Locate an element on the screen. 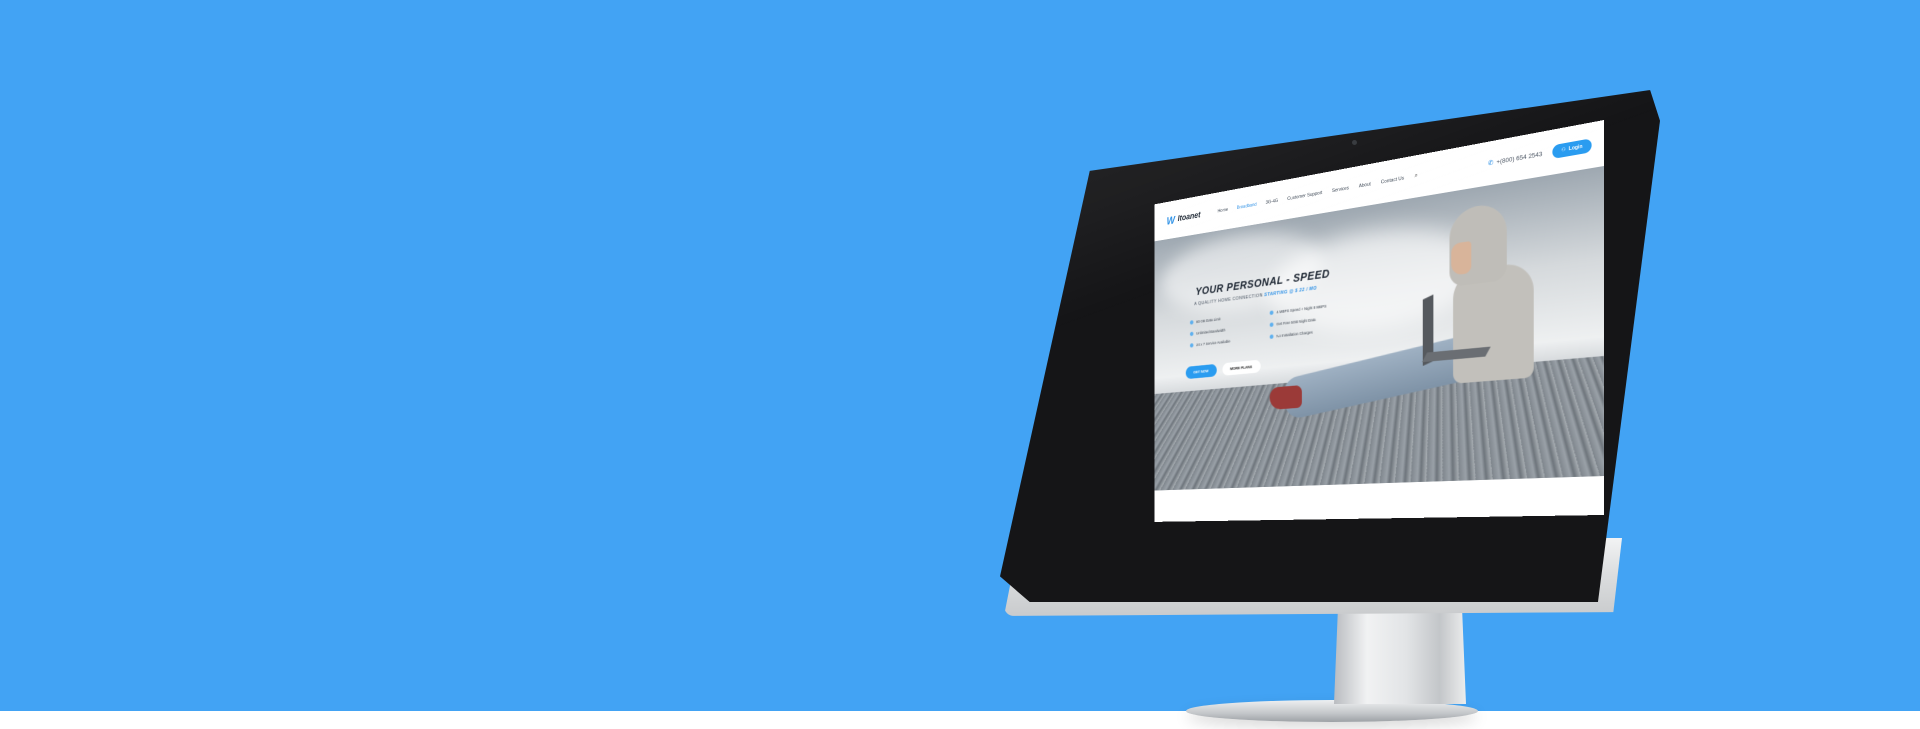  nav-item-about: About is located at coordinates (1365, 185).